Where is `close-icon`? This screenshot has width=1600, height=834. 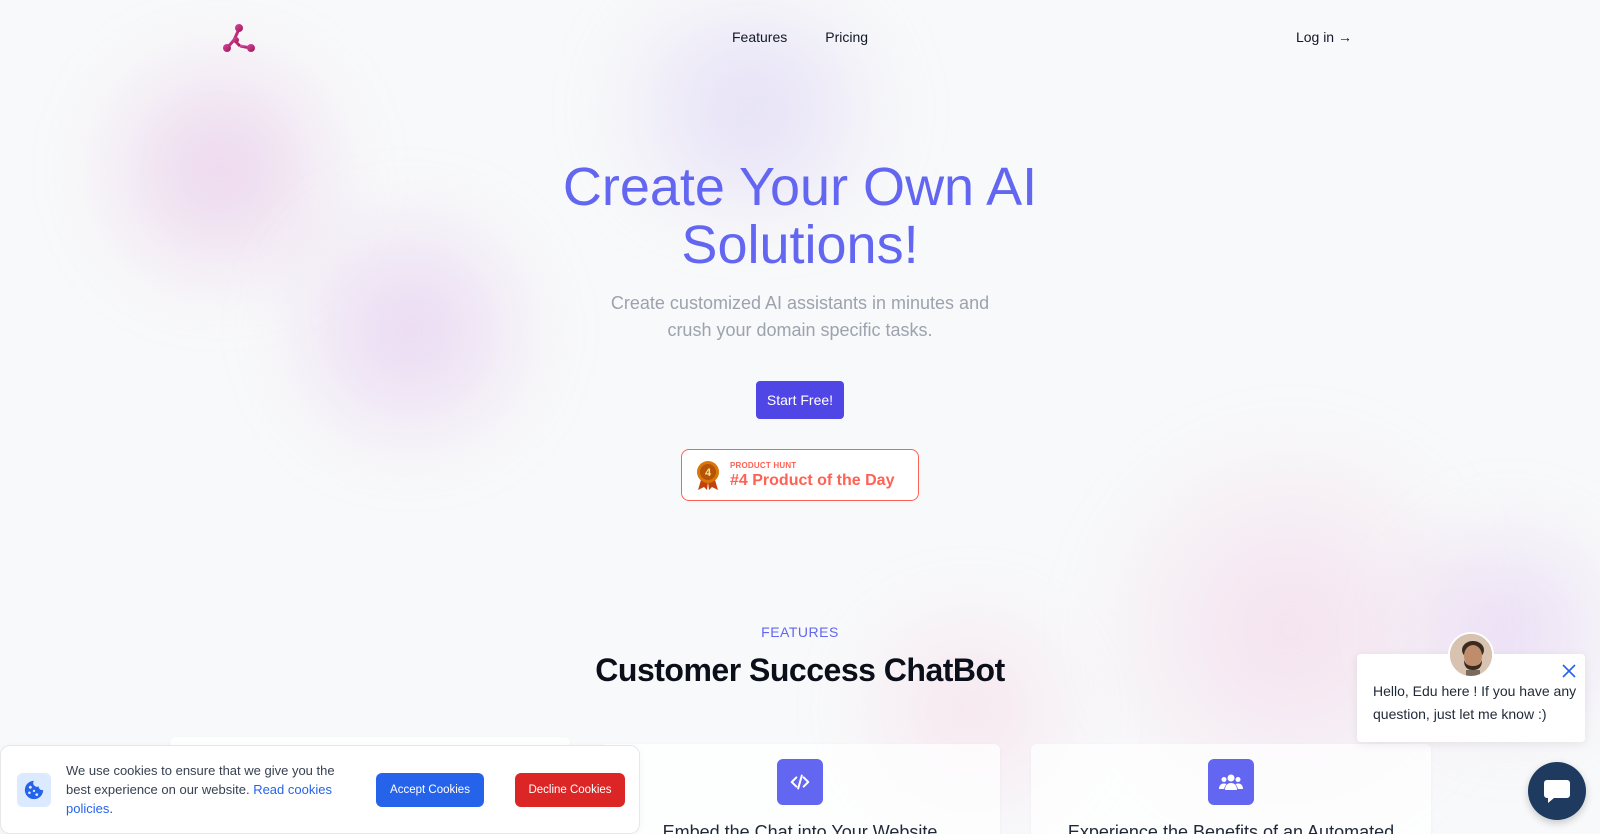 close-icon is located at coordinates (1569, 671).